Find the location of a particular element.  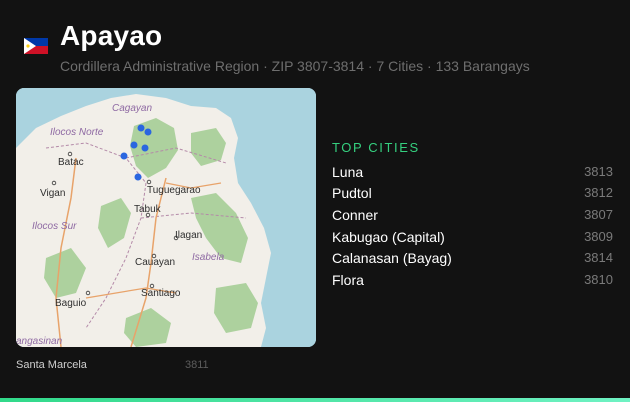

city-zip: 3812 is located at coordinates (598, 192).